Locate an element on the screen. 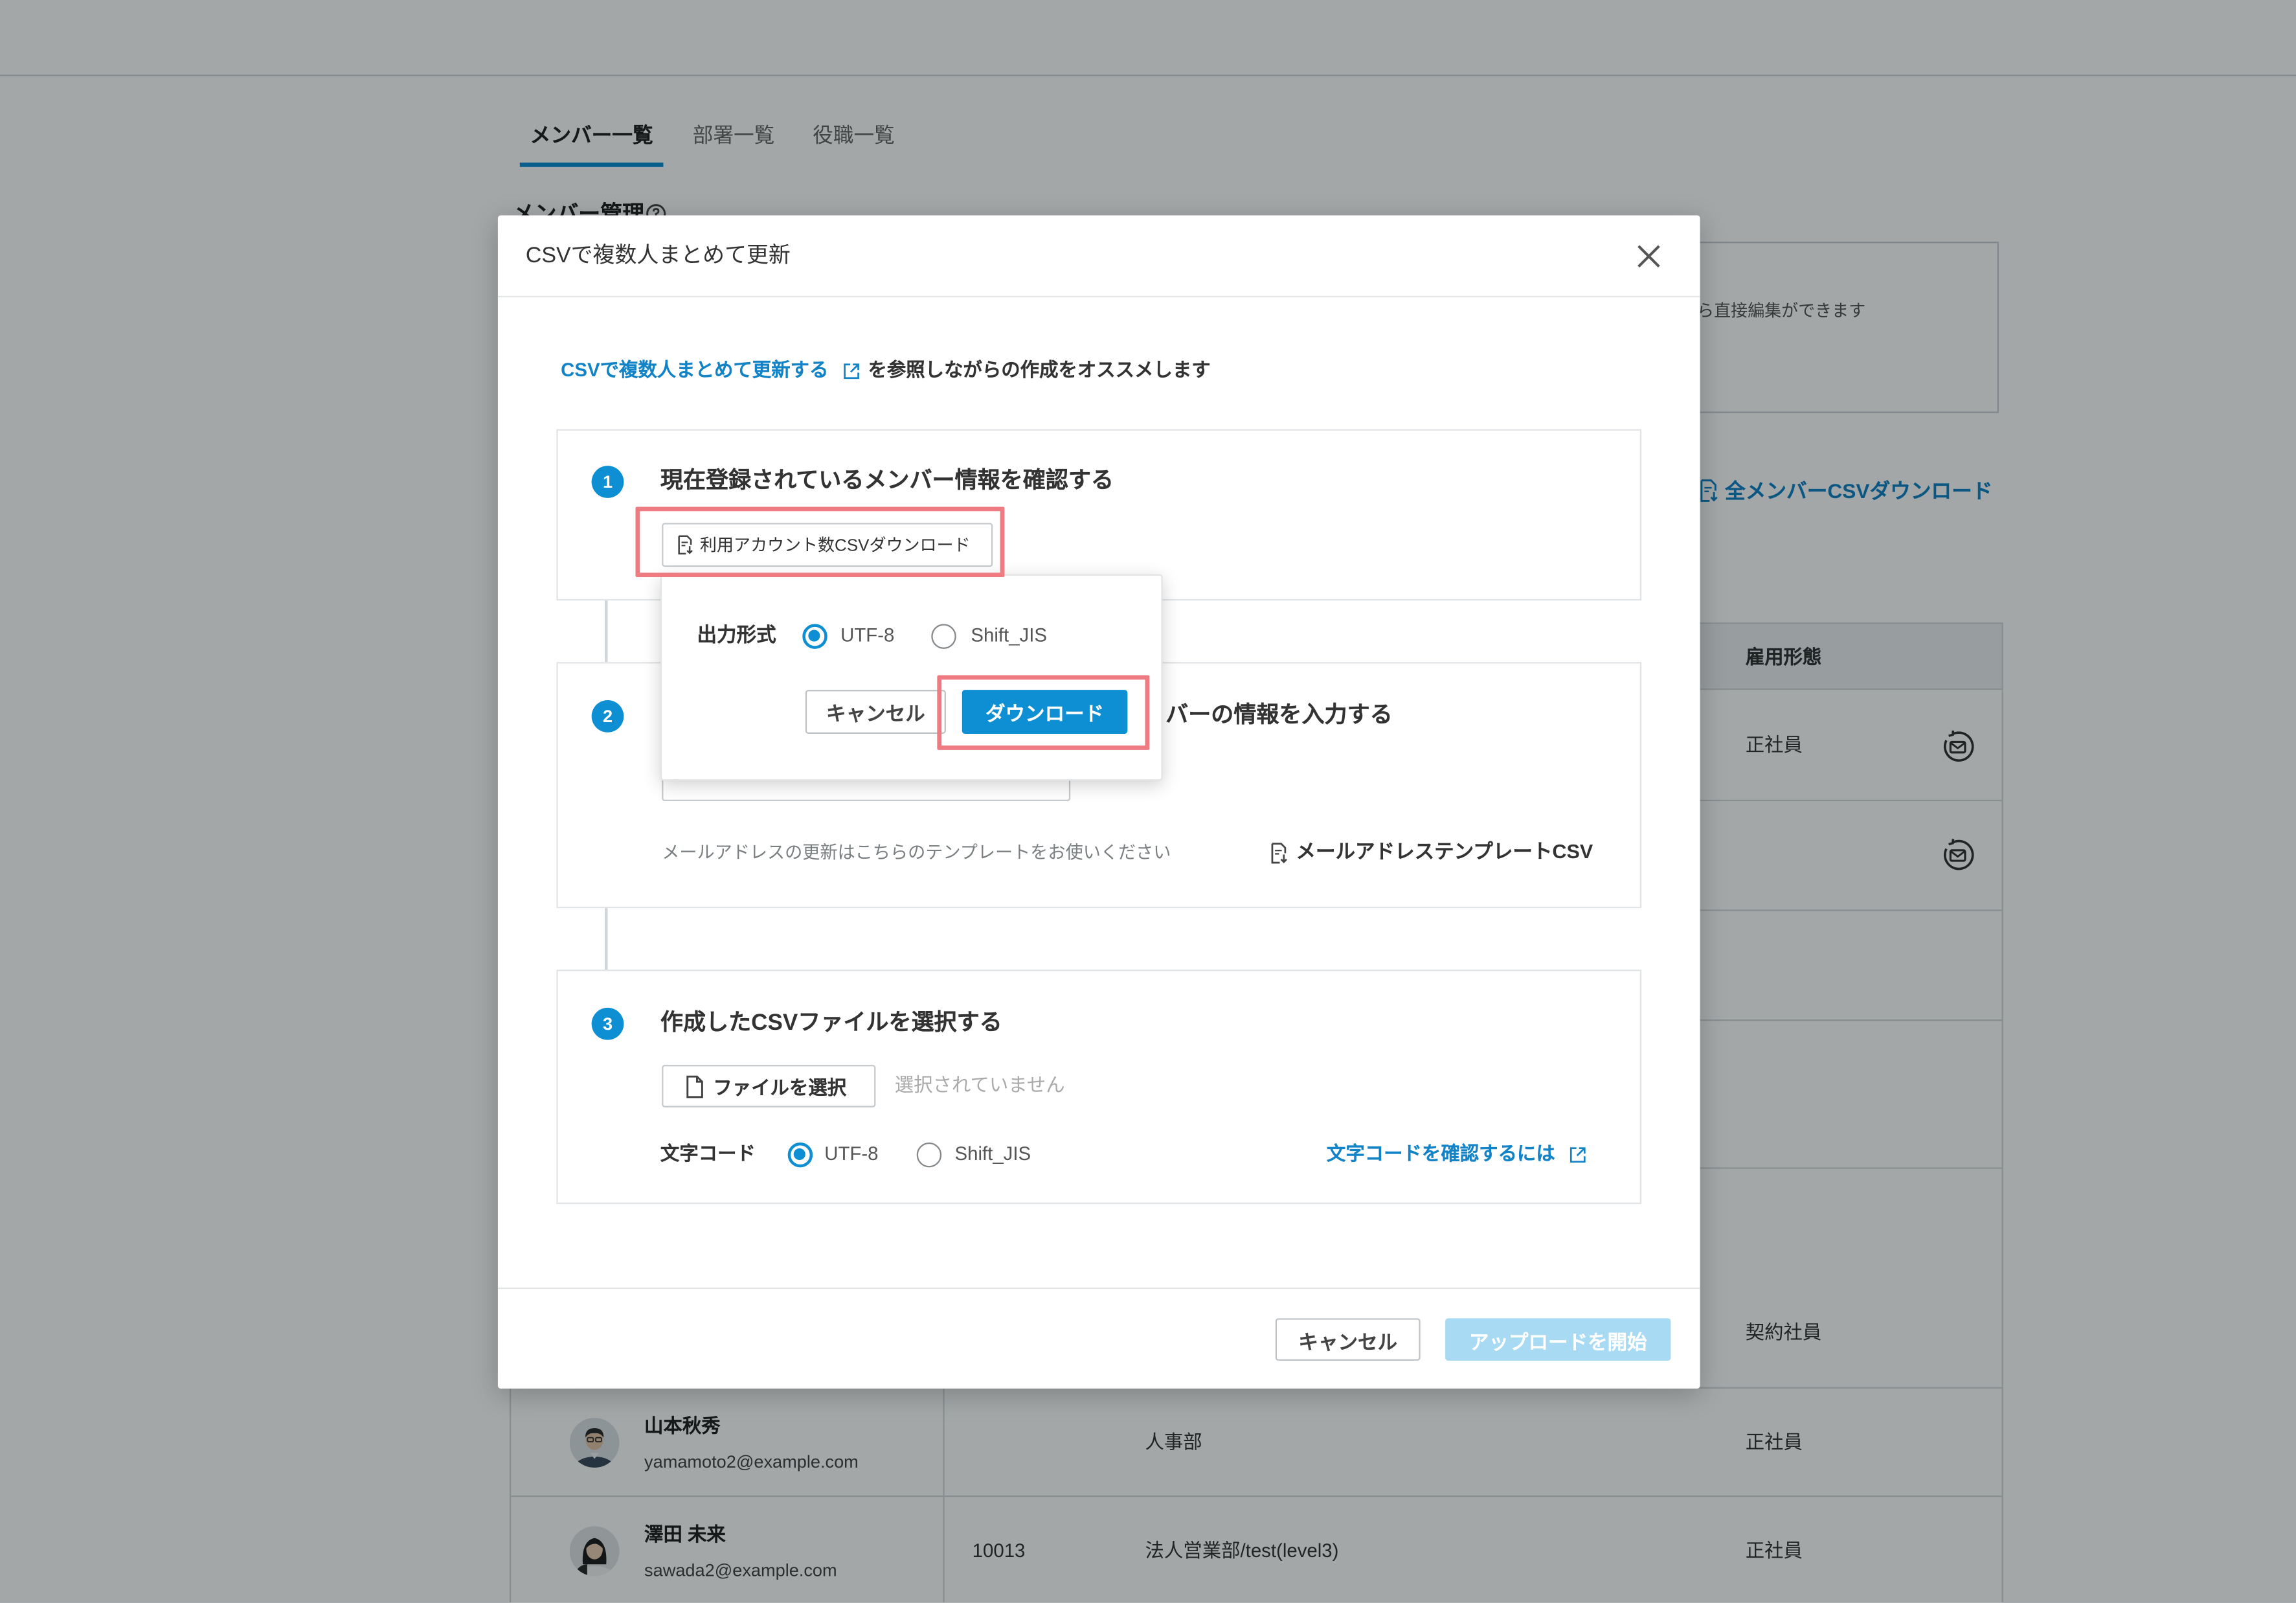  help-article-link: CSVで複数人まとめて更新する is located at coordinates (694, 370).